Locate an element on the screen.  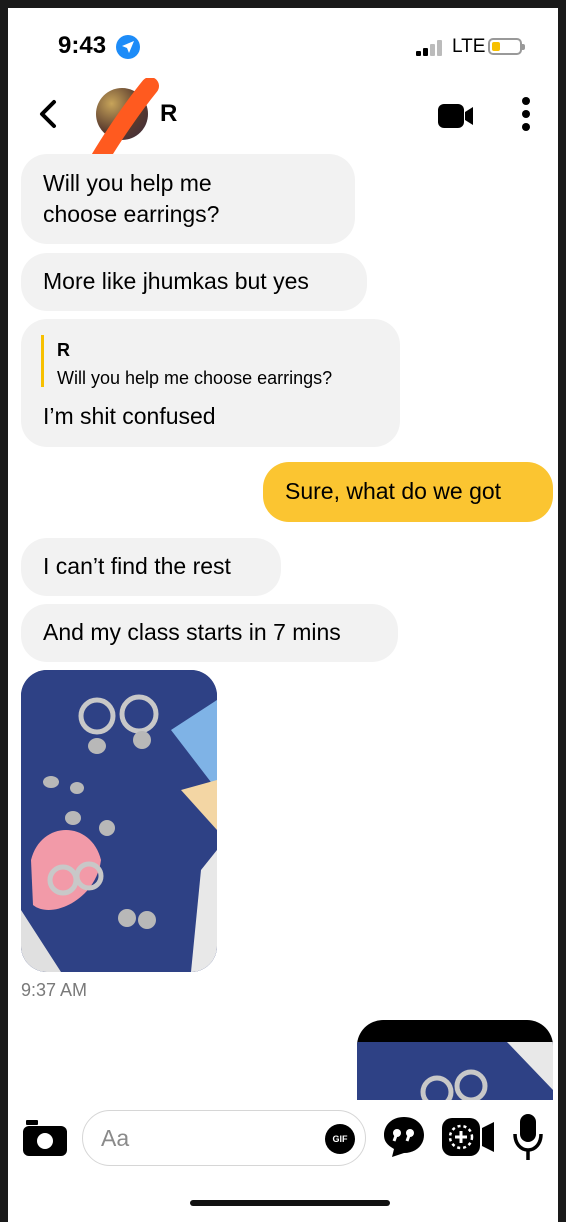
earrings-photo is located at coordinates (119, 821).